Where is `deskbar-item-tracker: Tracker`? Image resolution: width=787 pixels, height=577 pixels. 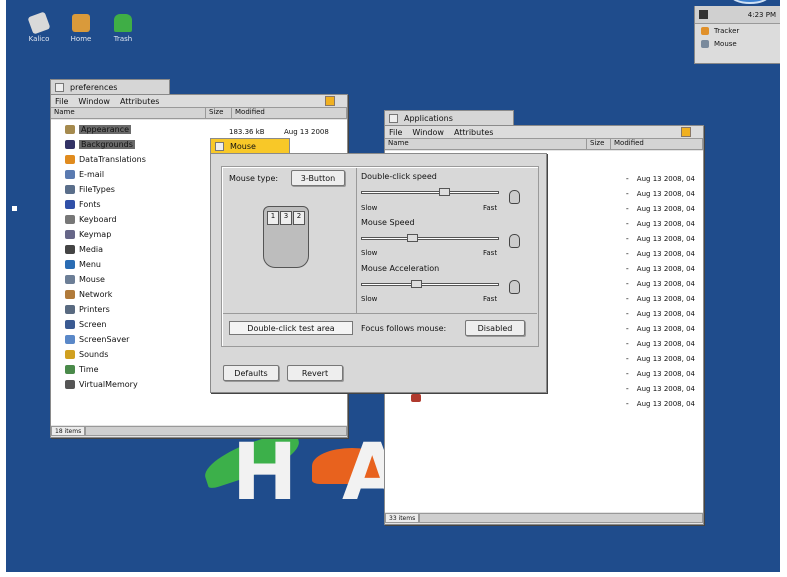 deskbar-item-tracker: Tracker is located at coordinates (737, 30).